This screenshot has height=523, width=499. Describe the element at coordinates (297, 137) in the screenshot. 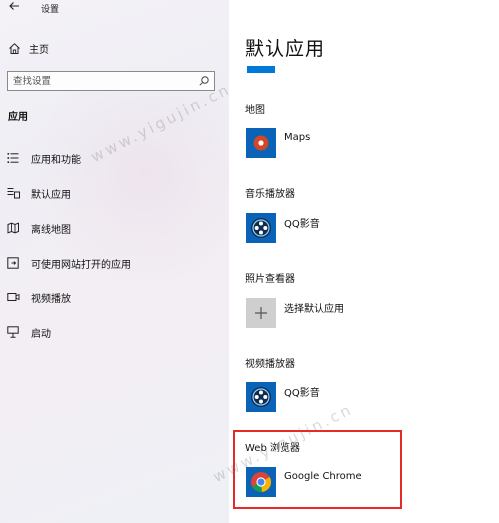

I see `app-name: Maps` at that location.